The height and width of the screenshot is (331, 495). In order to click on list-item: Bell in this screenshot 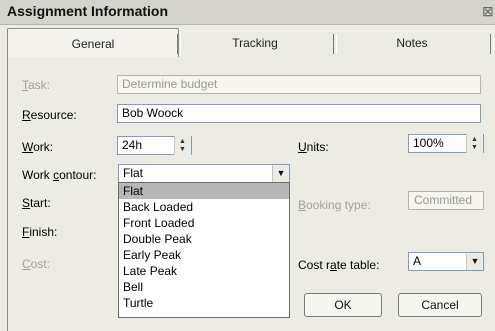, I will do `click(204, 287)`.